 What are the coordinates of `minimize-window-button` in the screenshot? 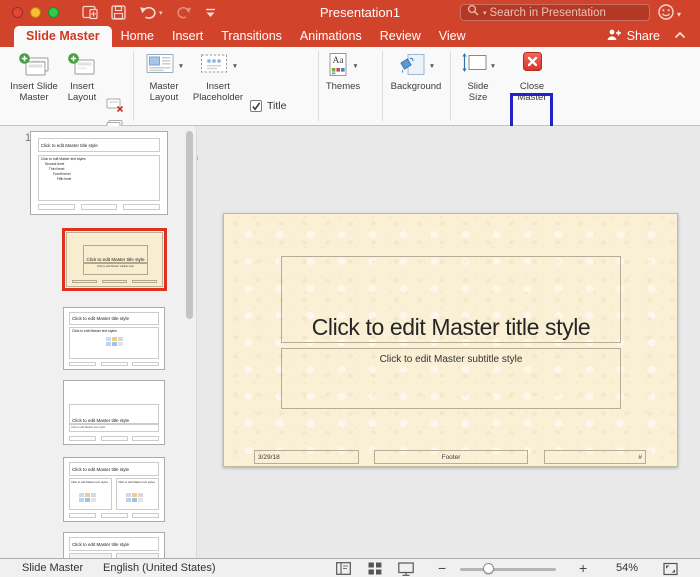 It's located at (35, 12).